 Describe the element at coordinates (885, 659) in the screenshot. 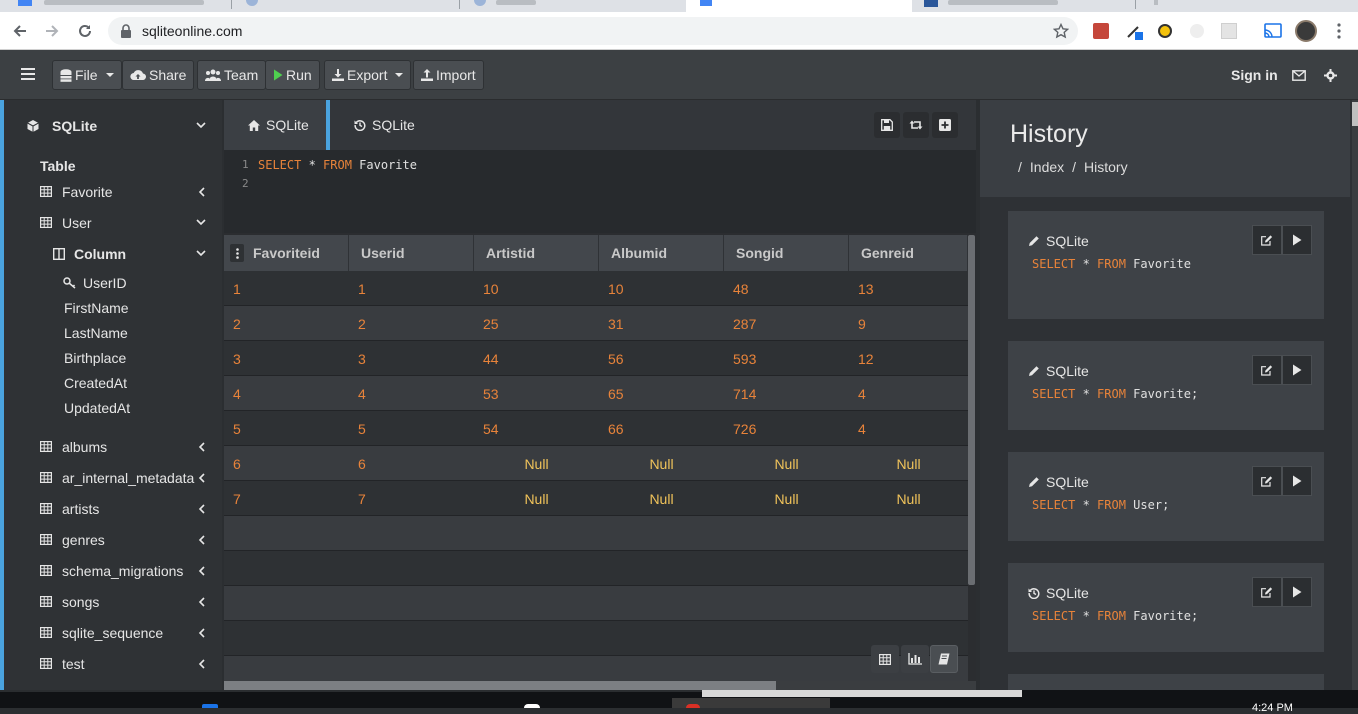

I see `table-view-icon` at that location.